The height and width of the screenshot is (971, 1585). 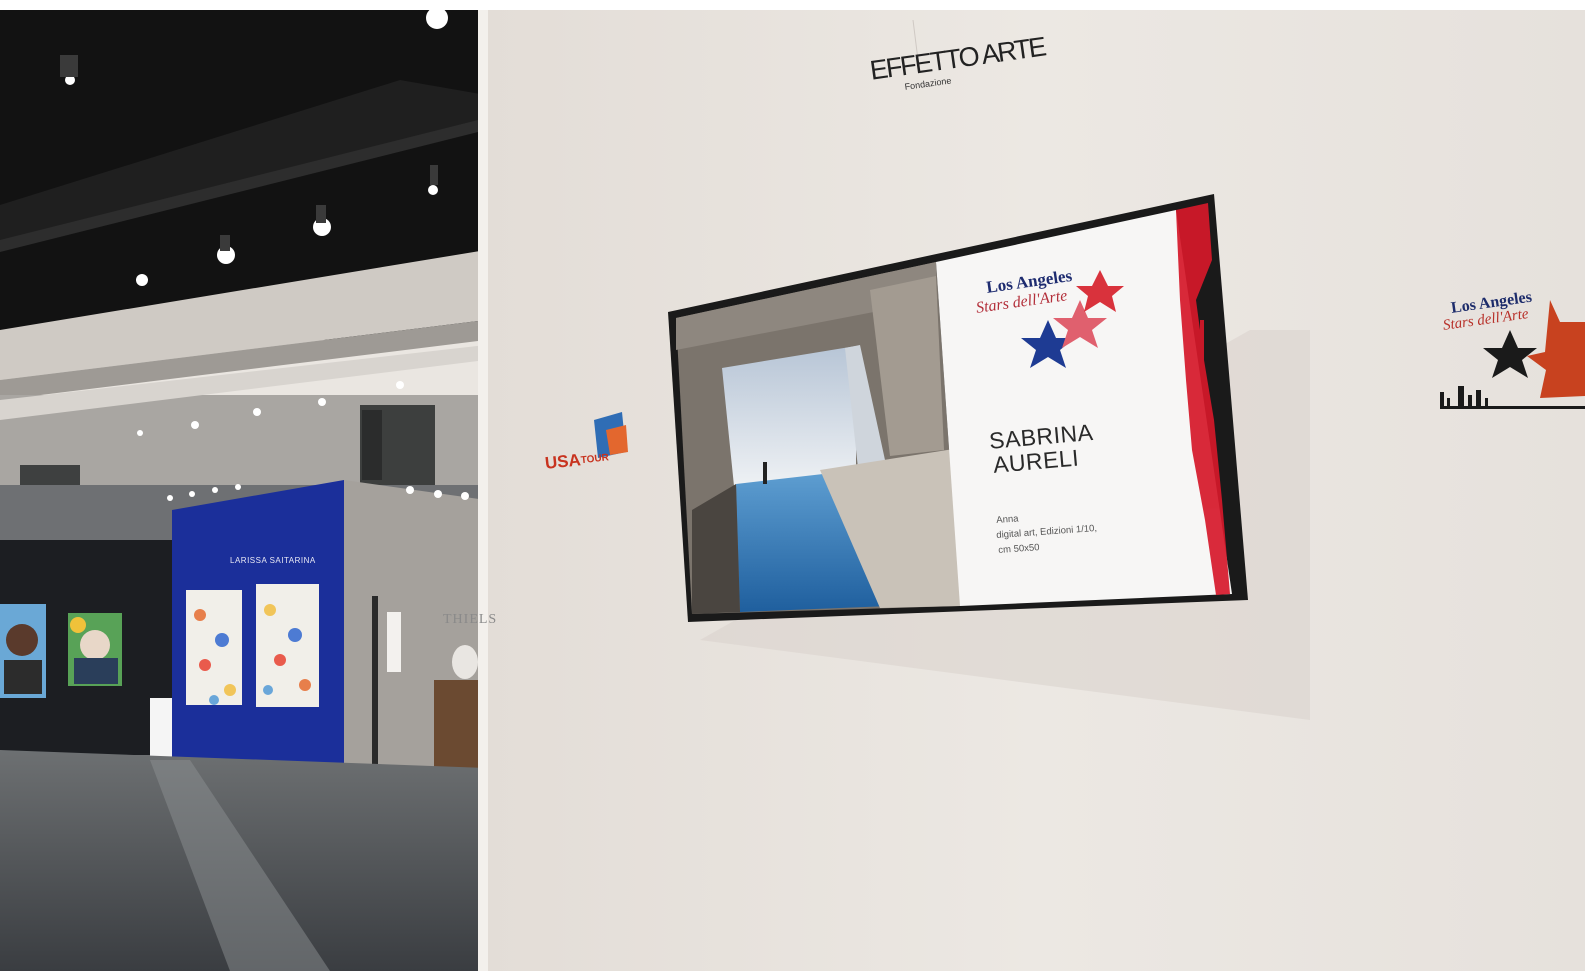 I want to click on tv-work-title: Anna, so click(x=1007, y=519).